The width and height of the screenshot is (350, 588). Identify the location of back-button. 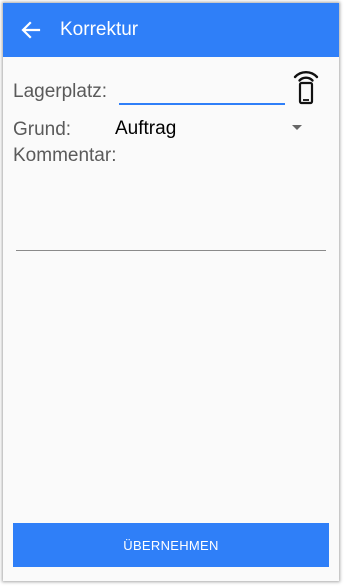
(31, 30).